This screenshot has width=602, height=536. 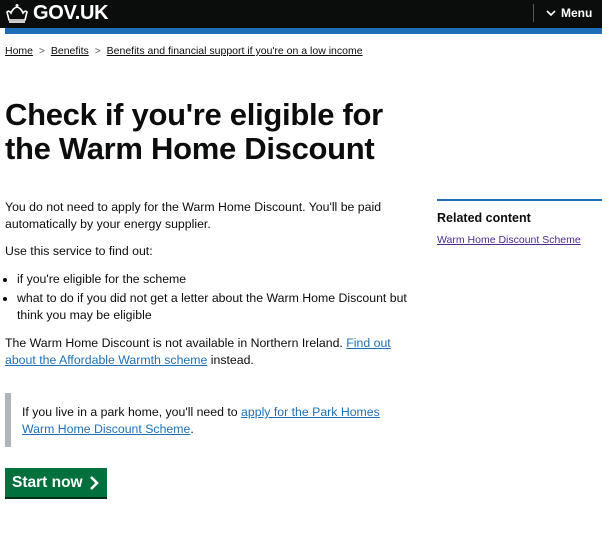 I want to click on ni-suffix: instead., so click(x=232, y=359).